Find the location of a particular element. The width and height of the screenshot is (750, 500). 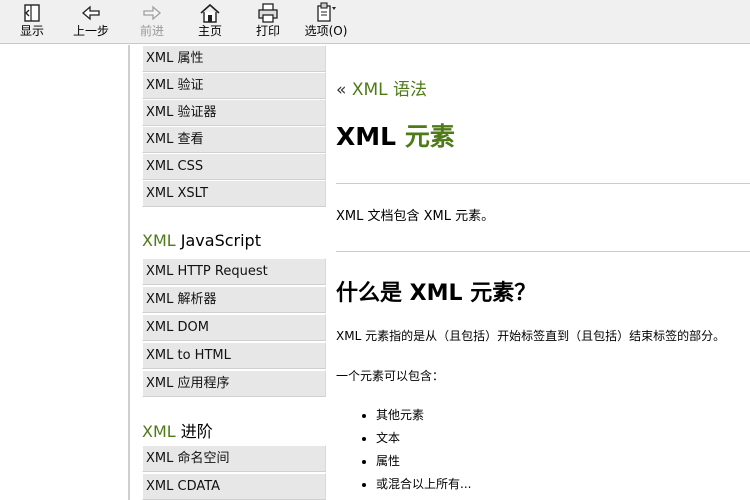

print-label: 打印 is located at coordinates (267, 31).